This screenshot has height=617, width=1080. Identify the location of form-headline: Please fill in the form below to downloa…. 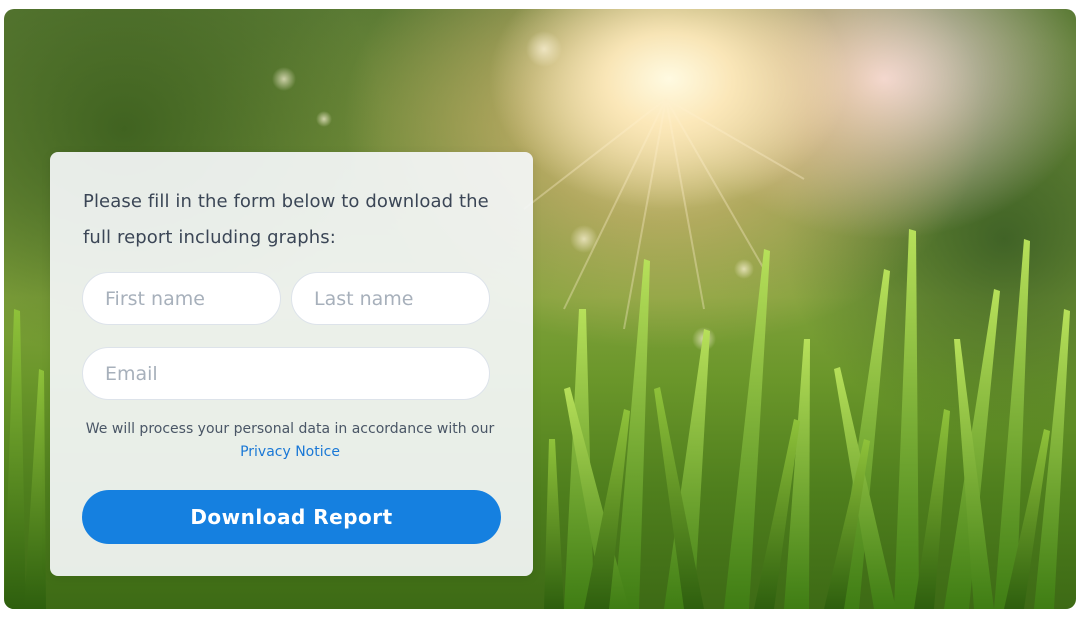
(286, 219).